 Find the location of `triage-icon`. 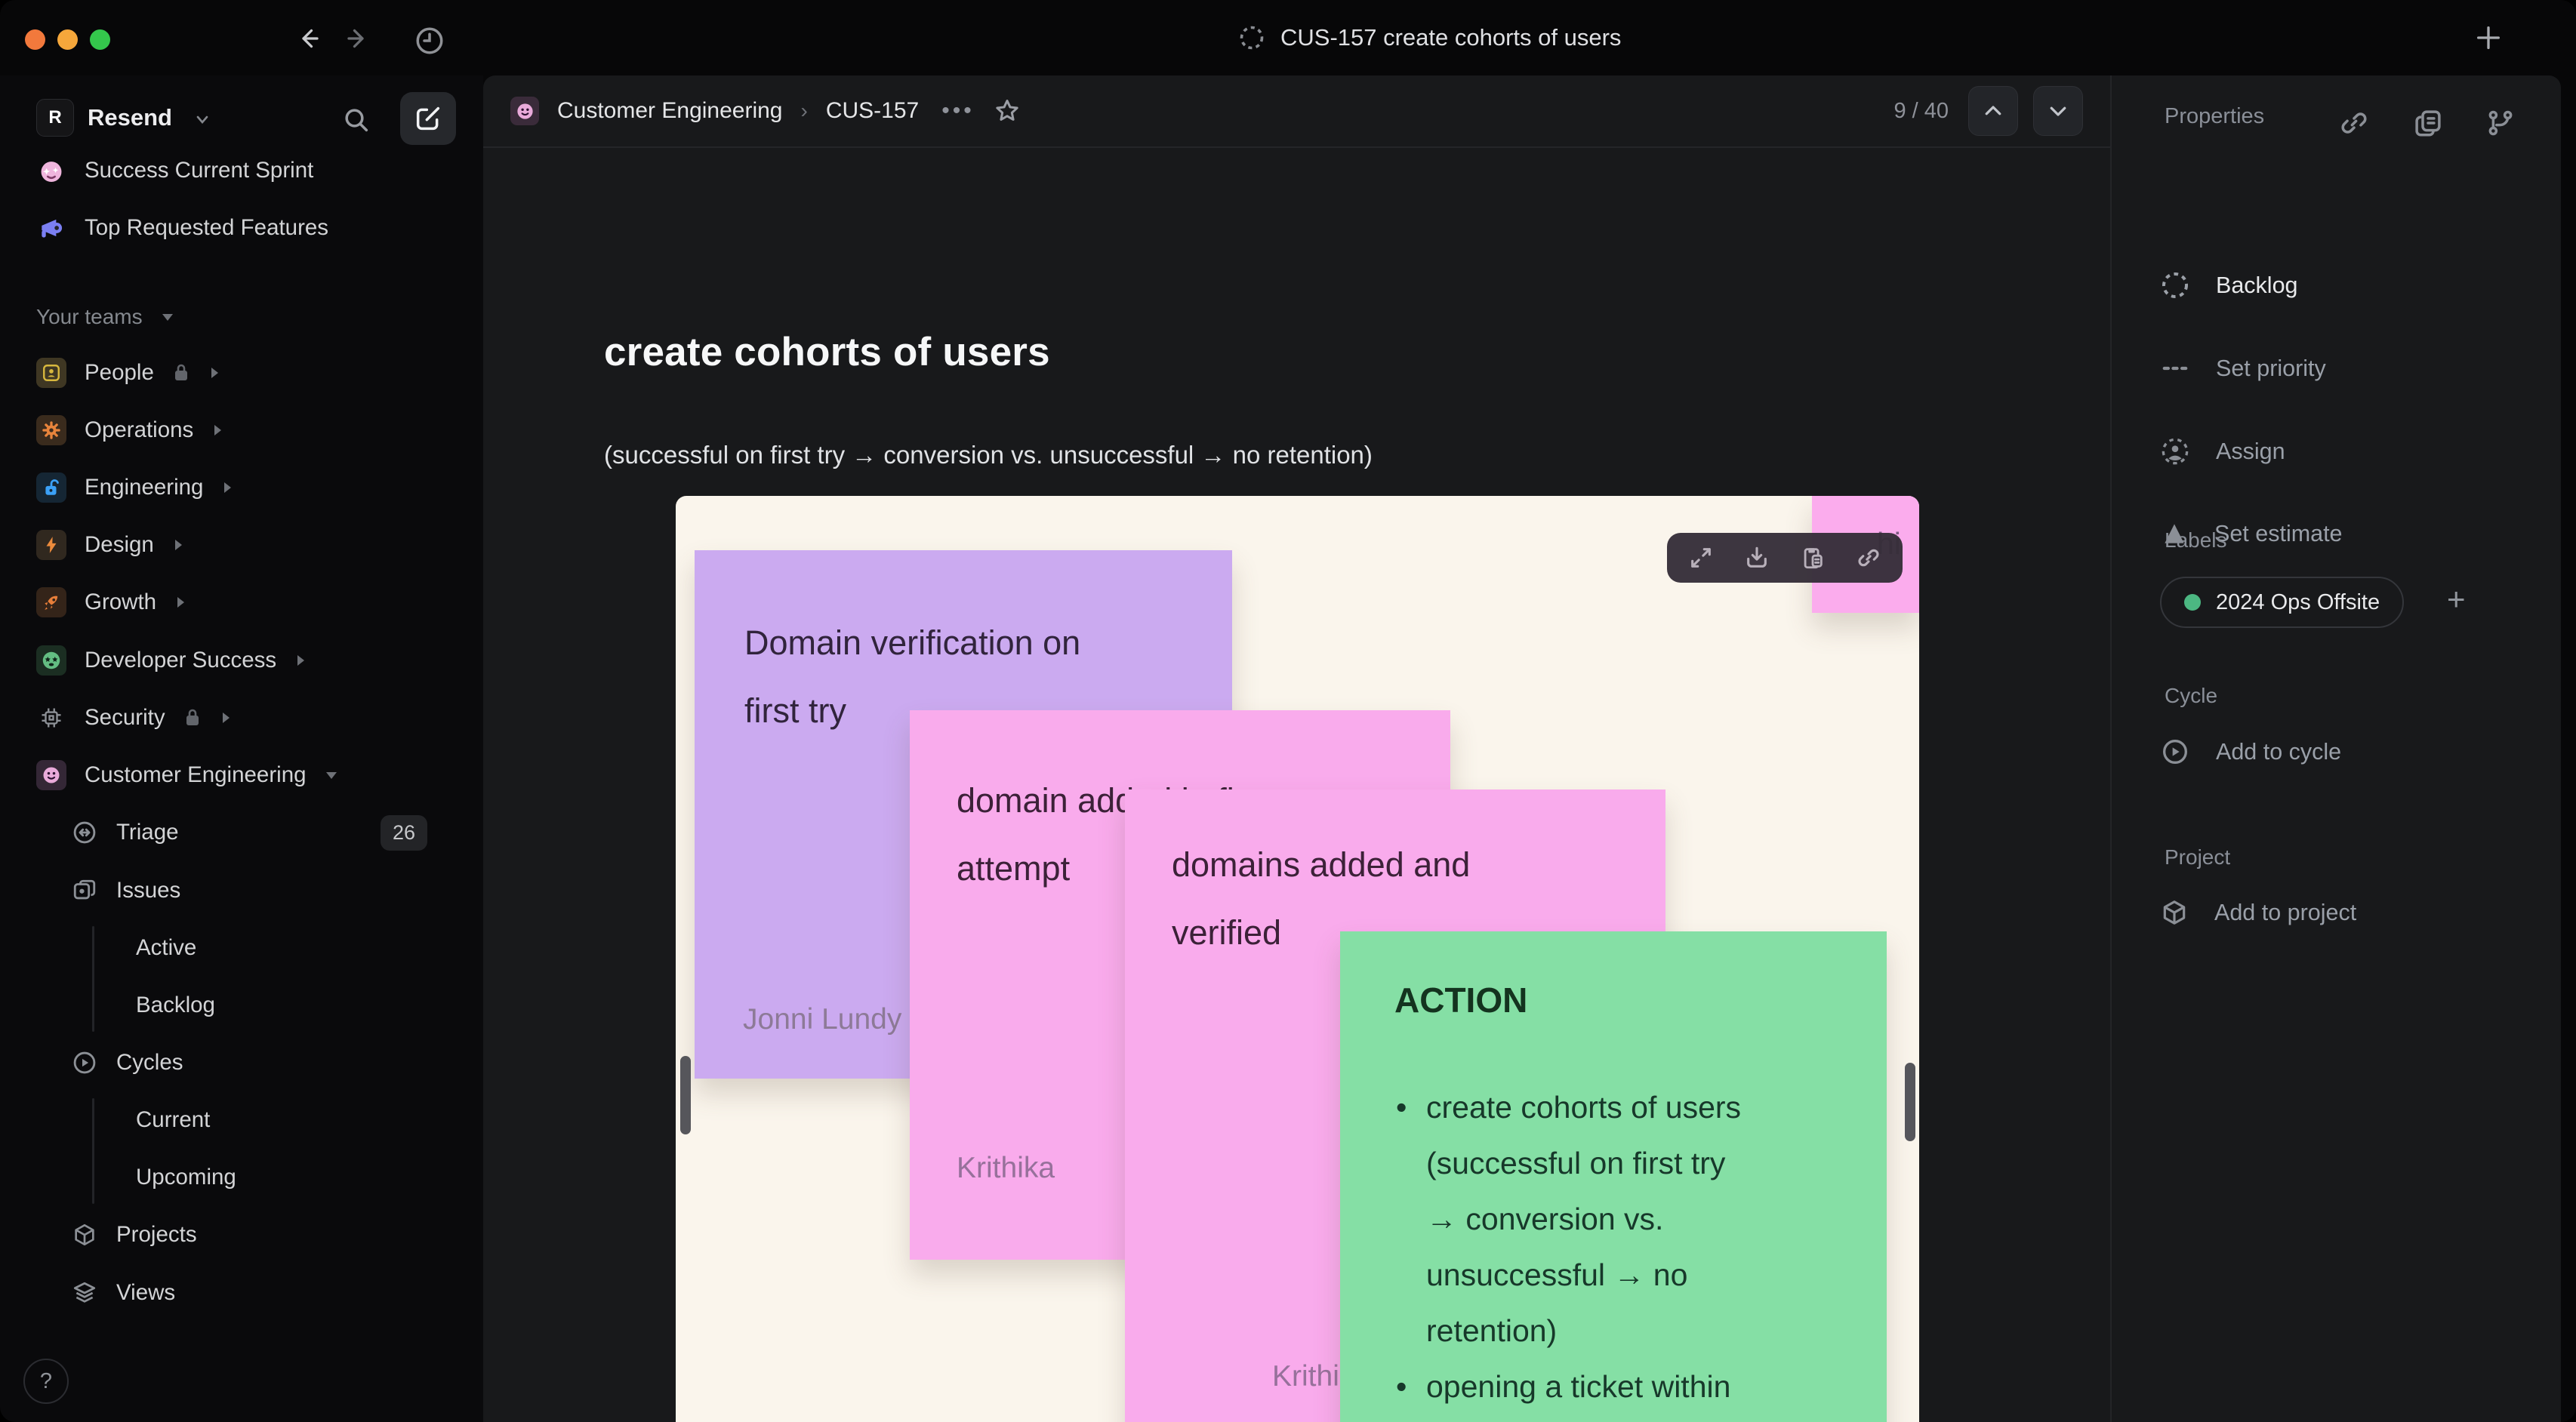

triage-icon is located at coordinates (84, 833).